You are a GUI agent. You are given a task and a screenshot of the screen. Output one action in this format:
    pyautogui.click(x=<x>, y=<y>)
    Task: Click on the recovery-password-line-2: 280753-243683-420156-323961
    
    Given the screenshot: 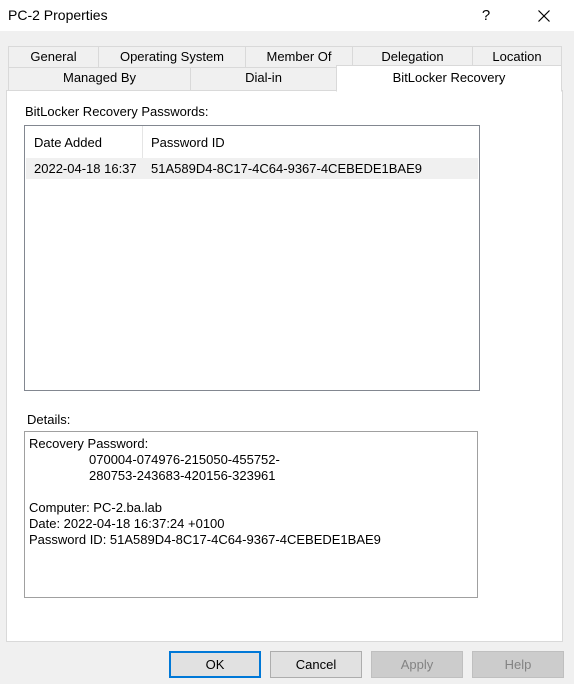 What is the action you would take?
    pyautogui.click(x=182, y=475)
    